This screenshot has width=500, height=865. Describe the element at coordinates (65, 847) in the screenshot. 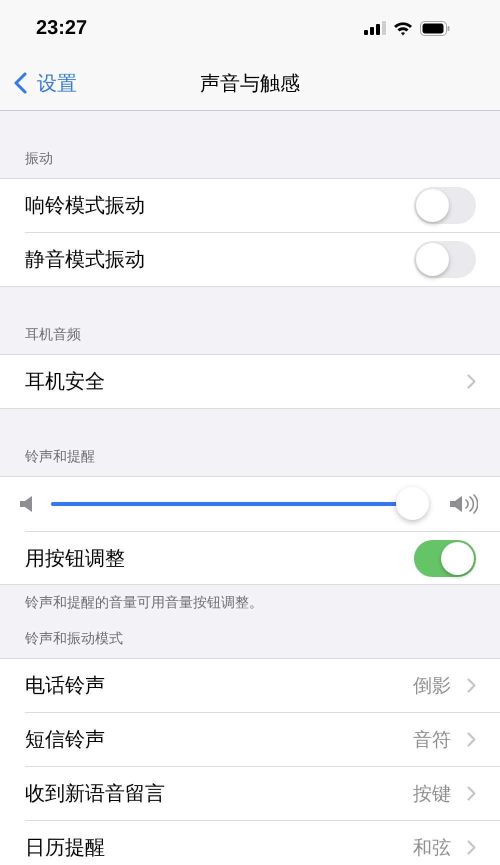

I see `row-label: 日历提醒` at that location.